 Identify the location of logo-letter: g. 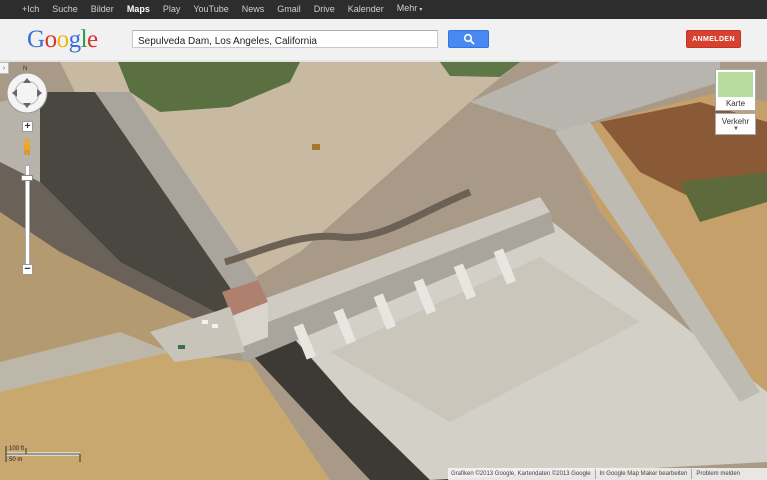
(75, 39).